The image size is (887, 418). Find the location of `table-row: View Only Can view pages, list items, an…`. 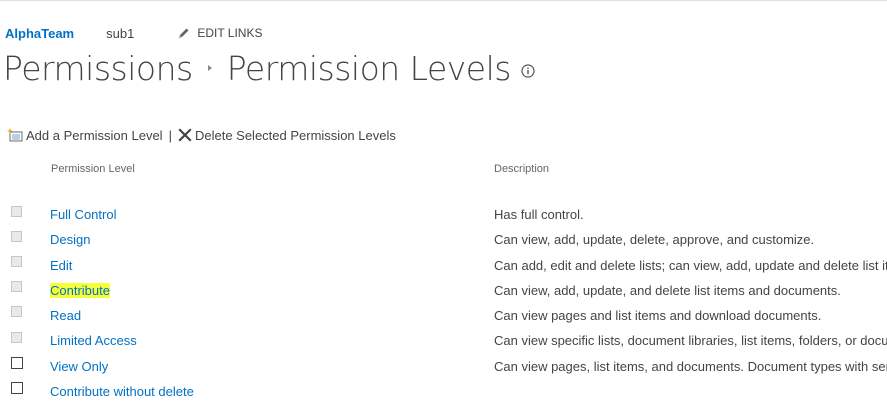

table-row: View Only Can view pages, list items, an… is located at coordinates (443, 366).